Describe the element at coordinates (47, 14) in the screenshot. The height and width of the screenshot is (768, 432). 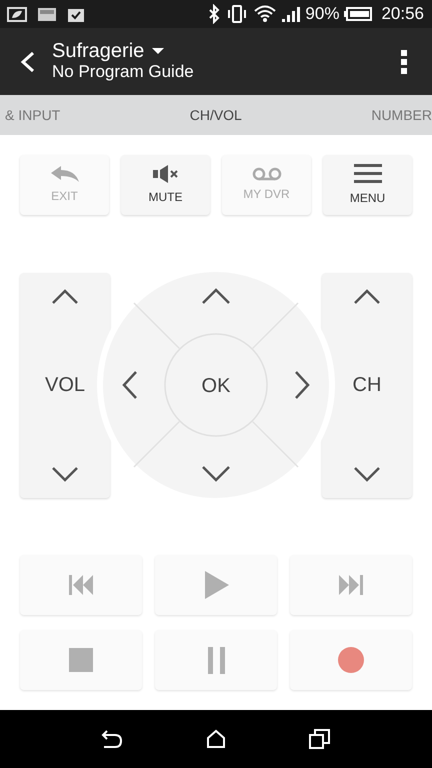
I see `image-icon` at that location.